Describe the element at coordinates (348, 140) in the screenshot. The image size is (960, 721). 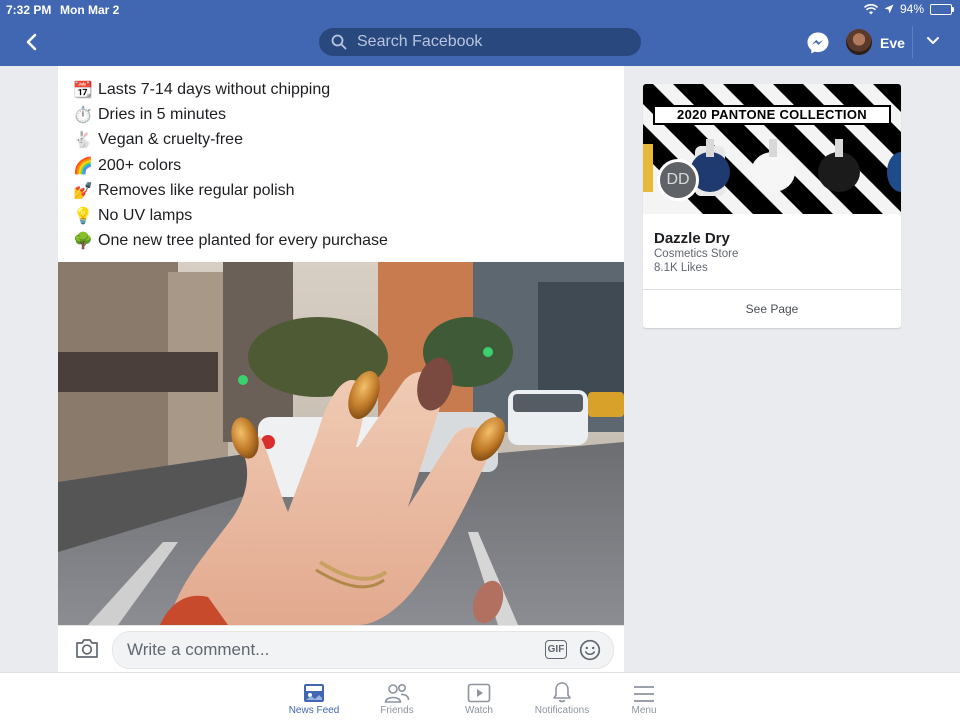
I see `feature-item: 🐇 Vegan & cruelty-free` at that location.